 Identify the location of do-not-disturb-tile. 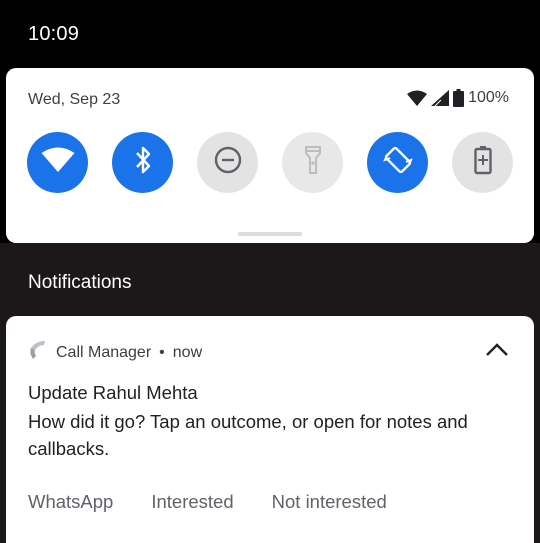
(227, 162).